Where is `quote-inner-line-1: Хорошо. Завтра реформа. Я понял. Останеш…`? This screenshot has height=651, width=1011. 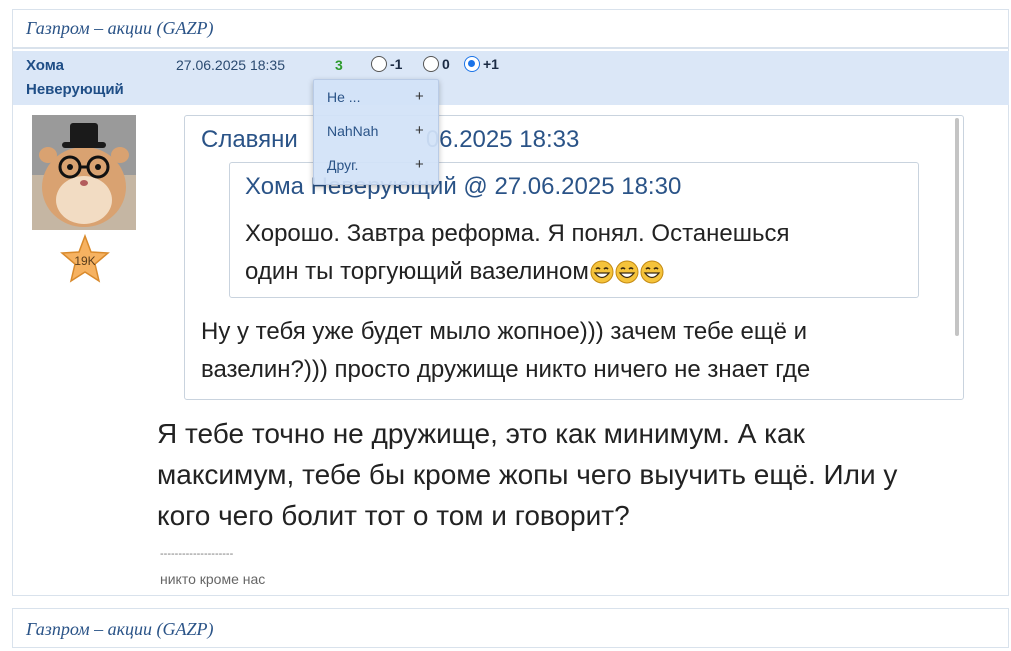 quote-inner-line-1: Хорошо. Завтра реформа. Я понял. Останеш… is located at coordinates (517, 233).